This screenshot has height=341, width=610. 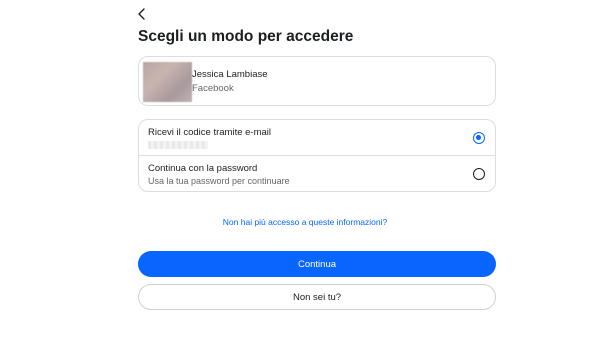 What do you see at coordinates (178, 145) in the screenshot?
I see `redacted-email` at bounding box center [178, 145].